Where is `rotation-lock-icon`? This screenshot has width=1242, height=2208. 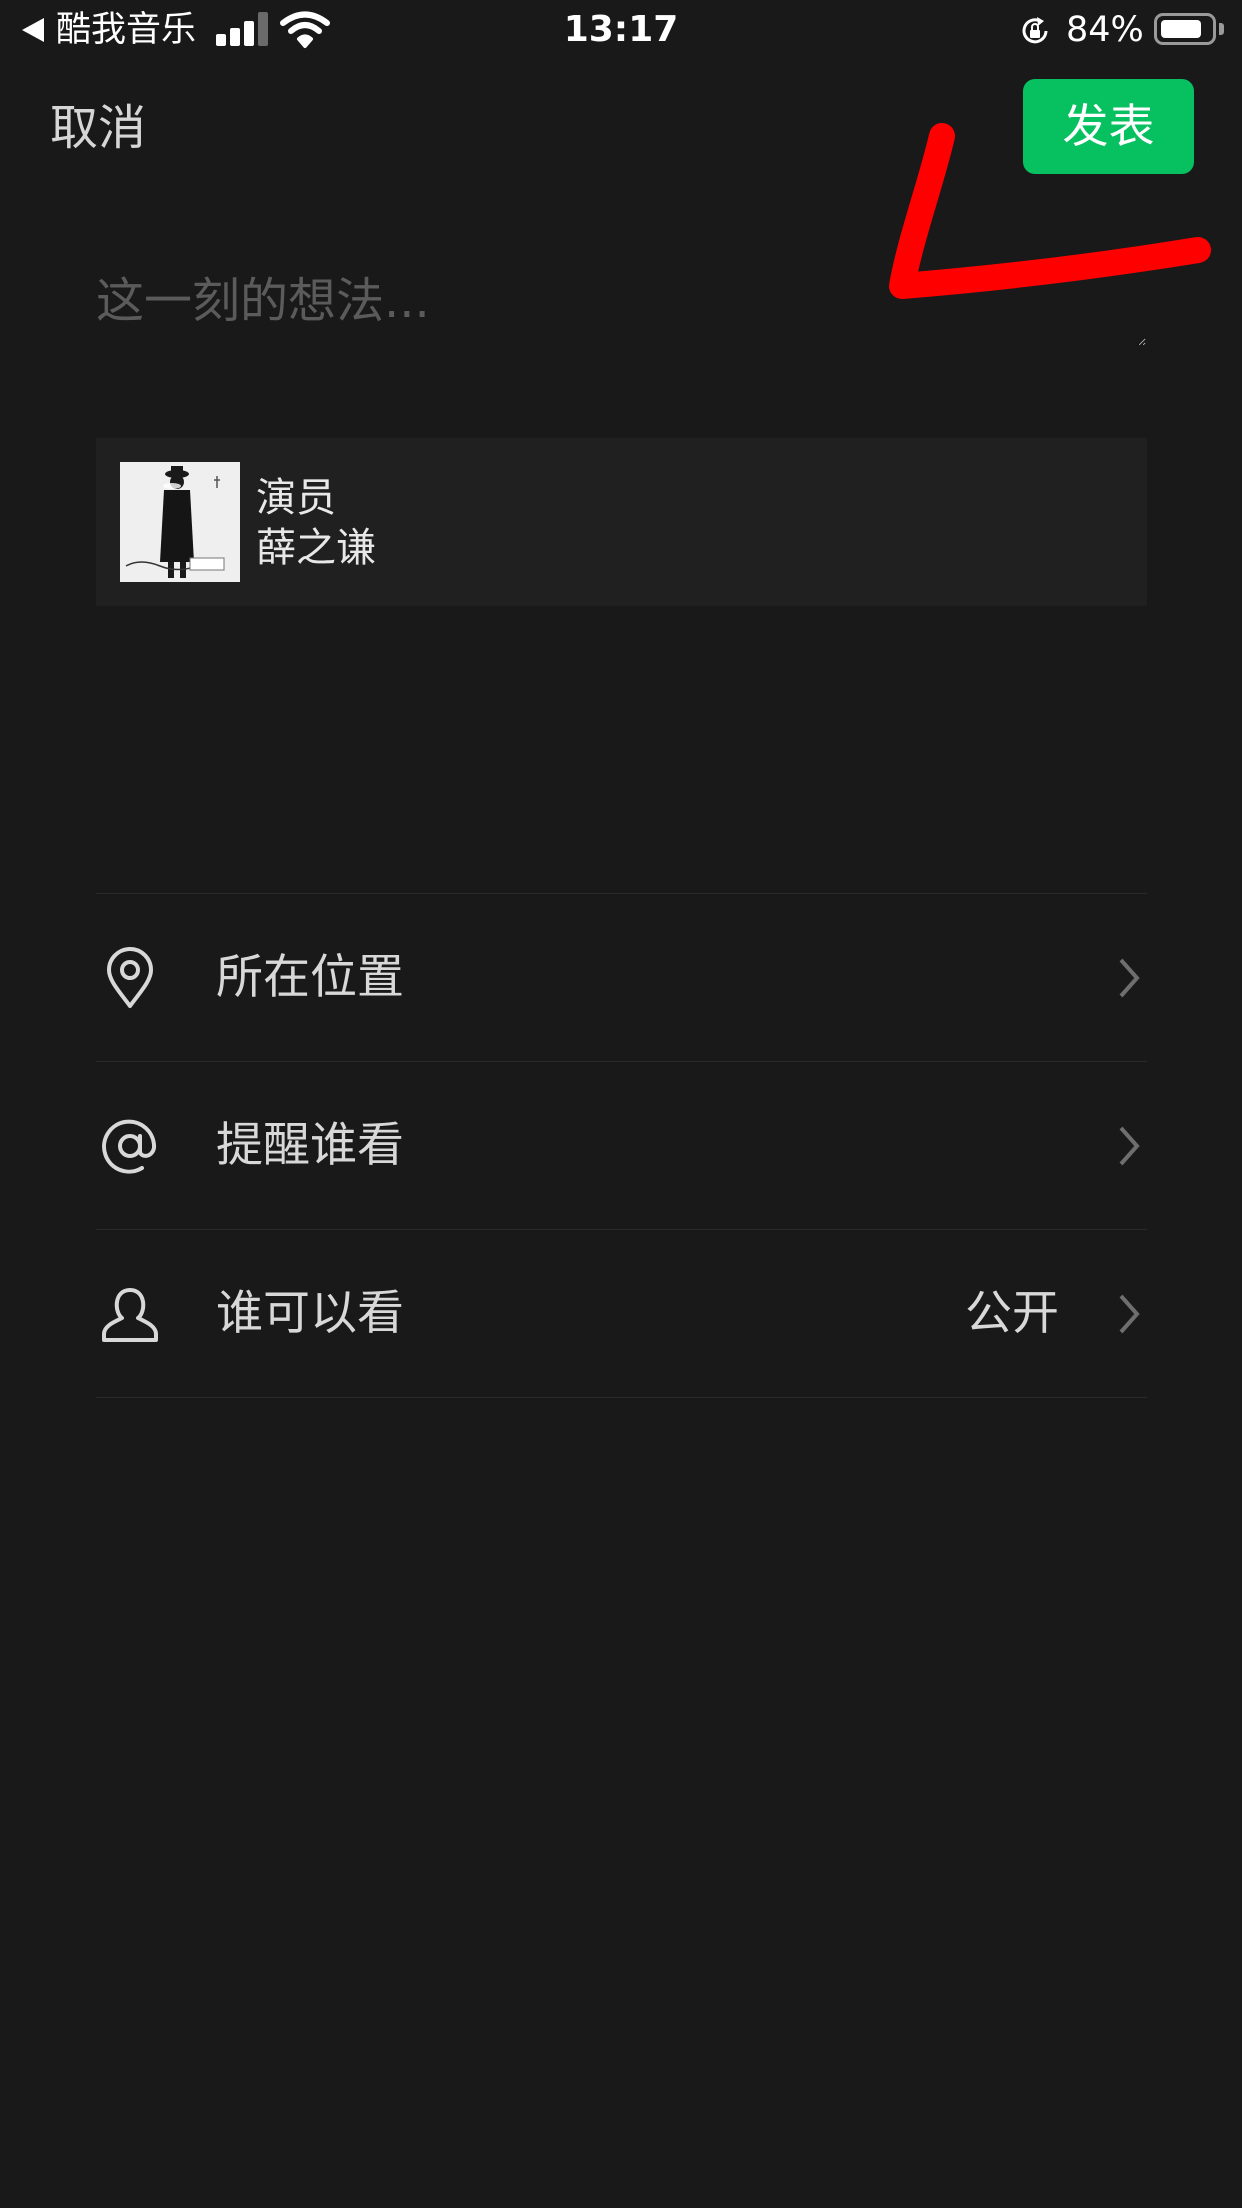
rotation-lock-icon is located at coordinates (1035, 30).